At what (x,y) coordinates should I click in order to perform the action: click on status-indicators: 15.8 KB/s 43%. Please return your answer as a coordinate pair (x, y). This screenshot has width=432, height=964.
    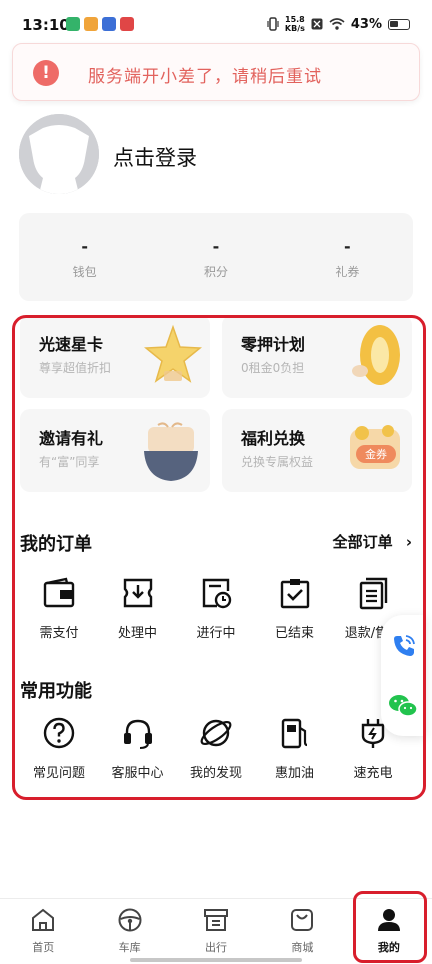
    Looking at the image, I should click on (338, 24).